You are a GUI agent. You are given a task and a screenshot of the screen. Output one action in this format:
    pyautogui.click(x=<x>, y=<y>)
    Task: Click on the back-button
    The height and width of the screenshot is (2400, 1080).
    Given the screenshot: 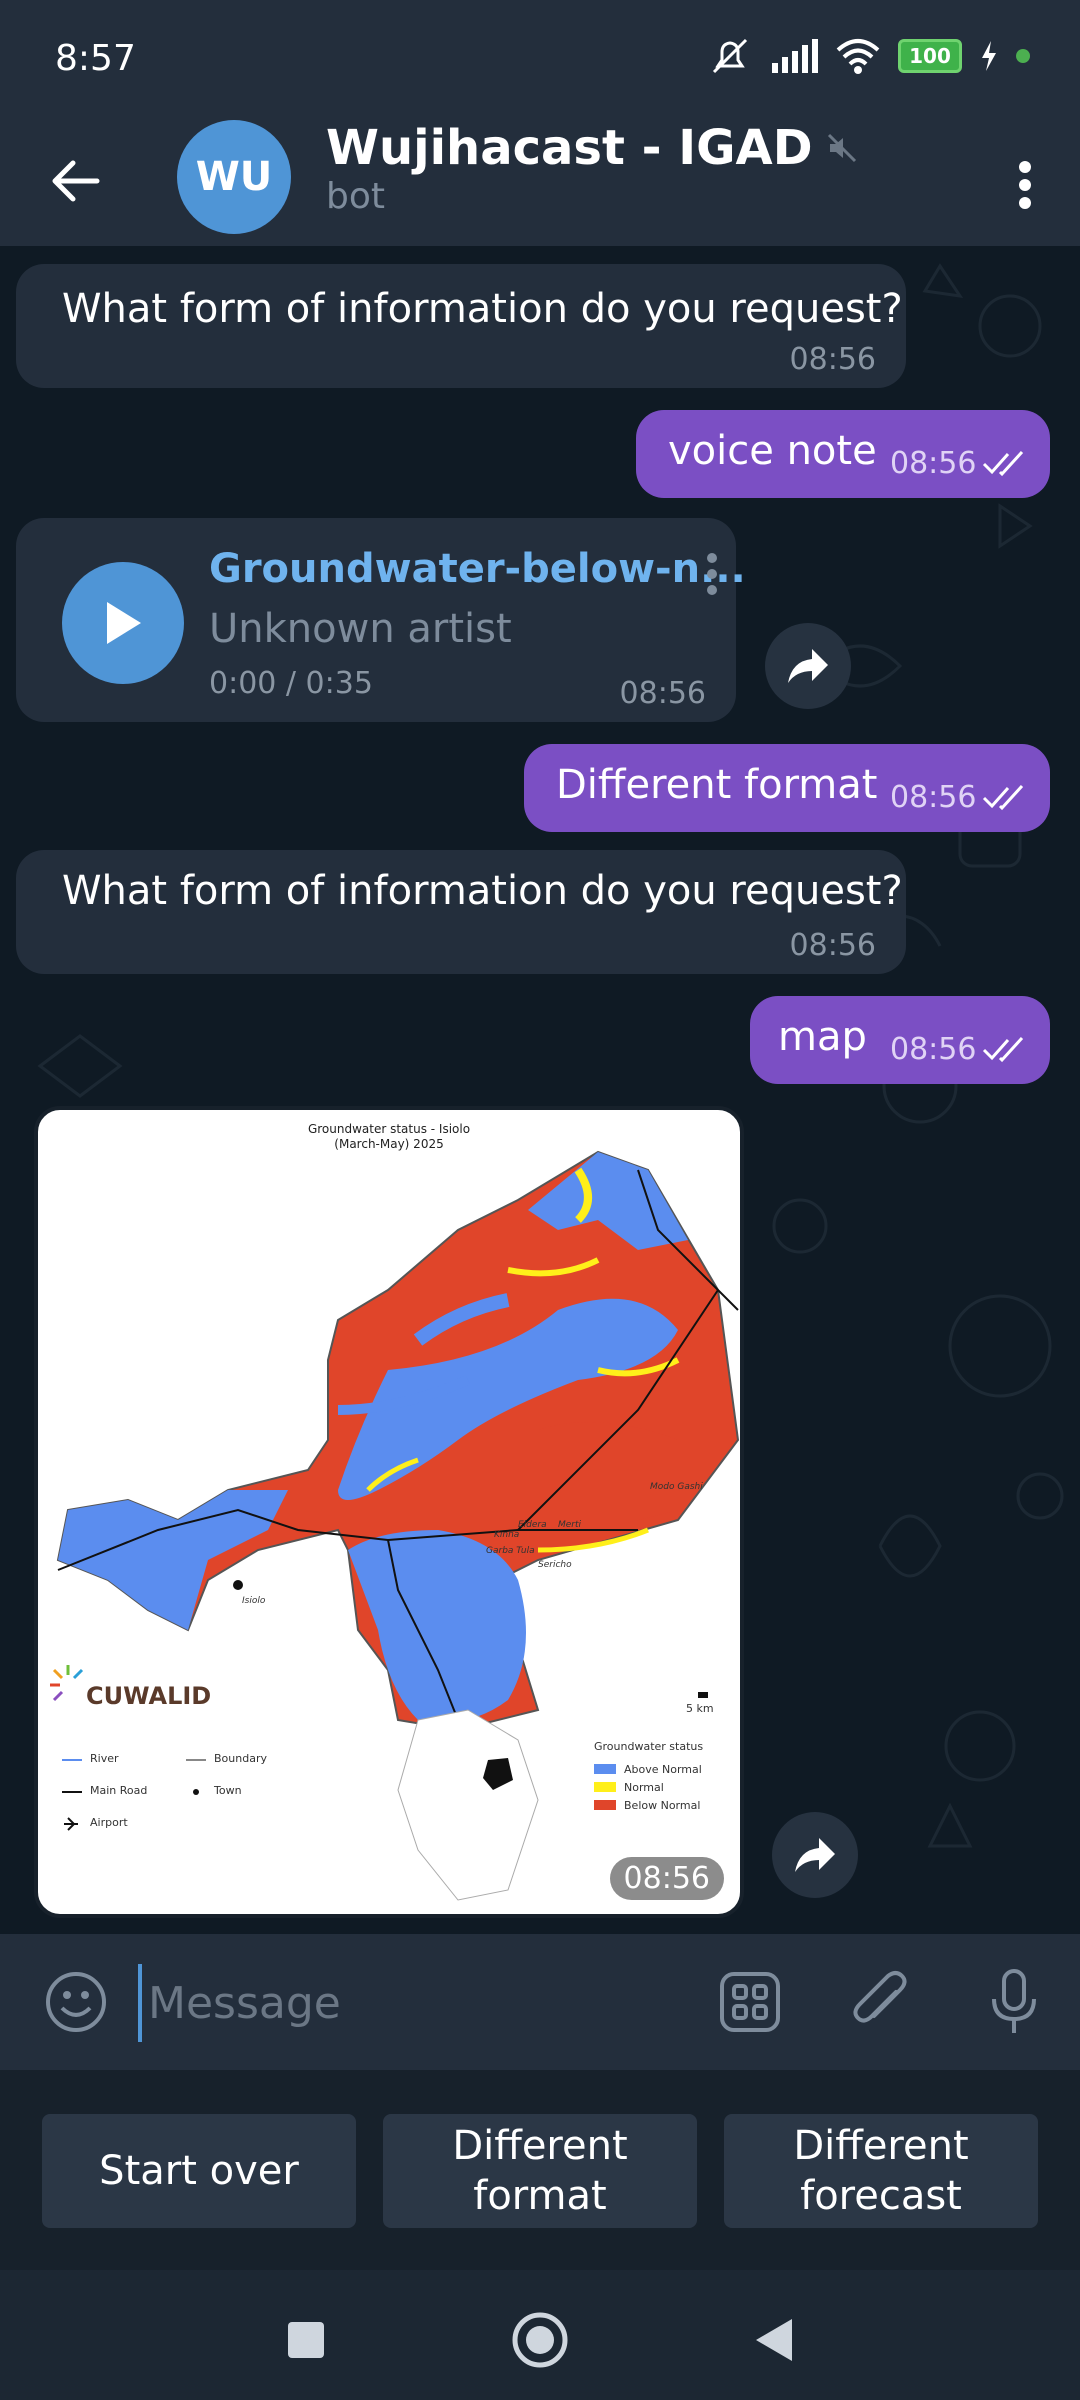 What is the action you would take?
    pyautogui.click(x=75, y=181)
    